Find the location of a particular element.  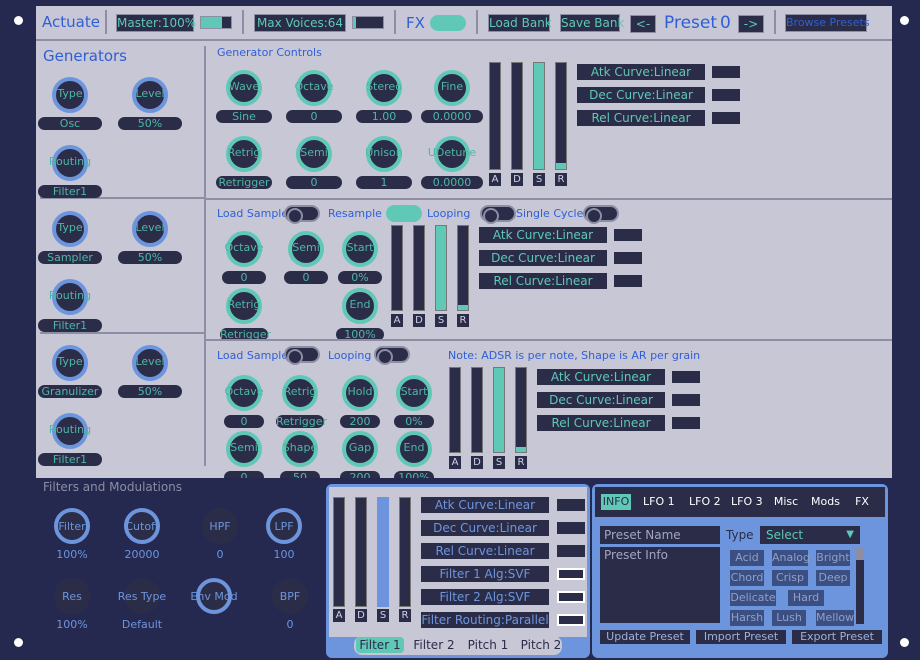

tag-button: Analog is located at coordinates (791, 558).